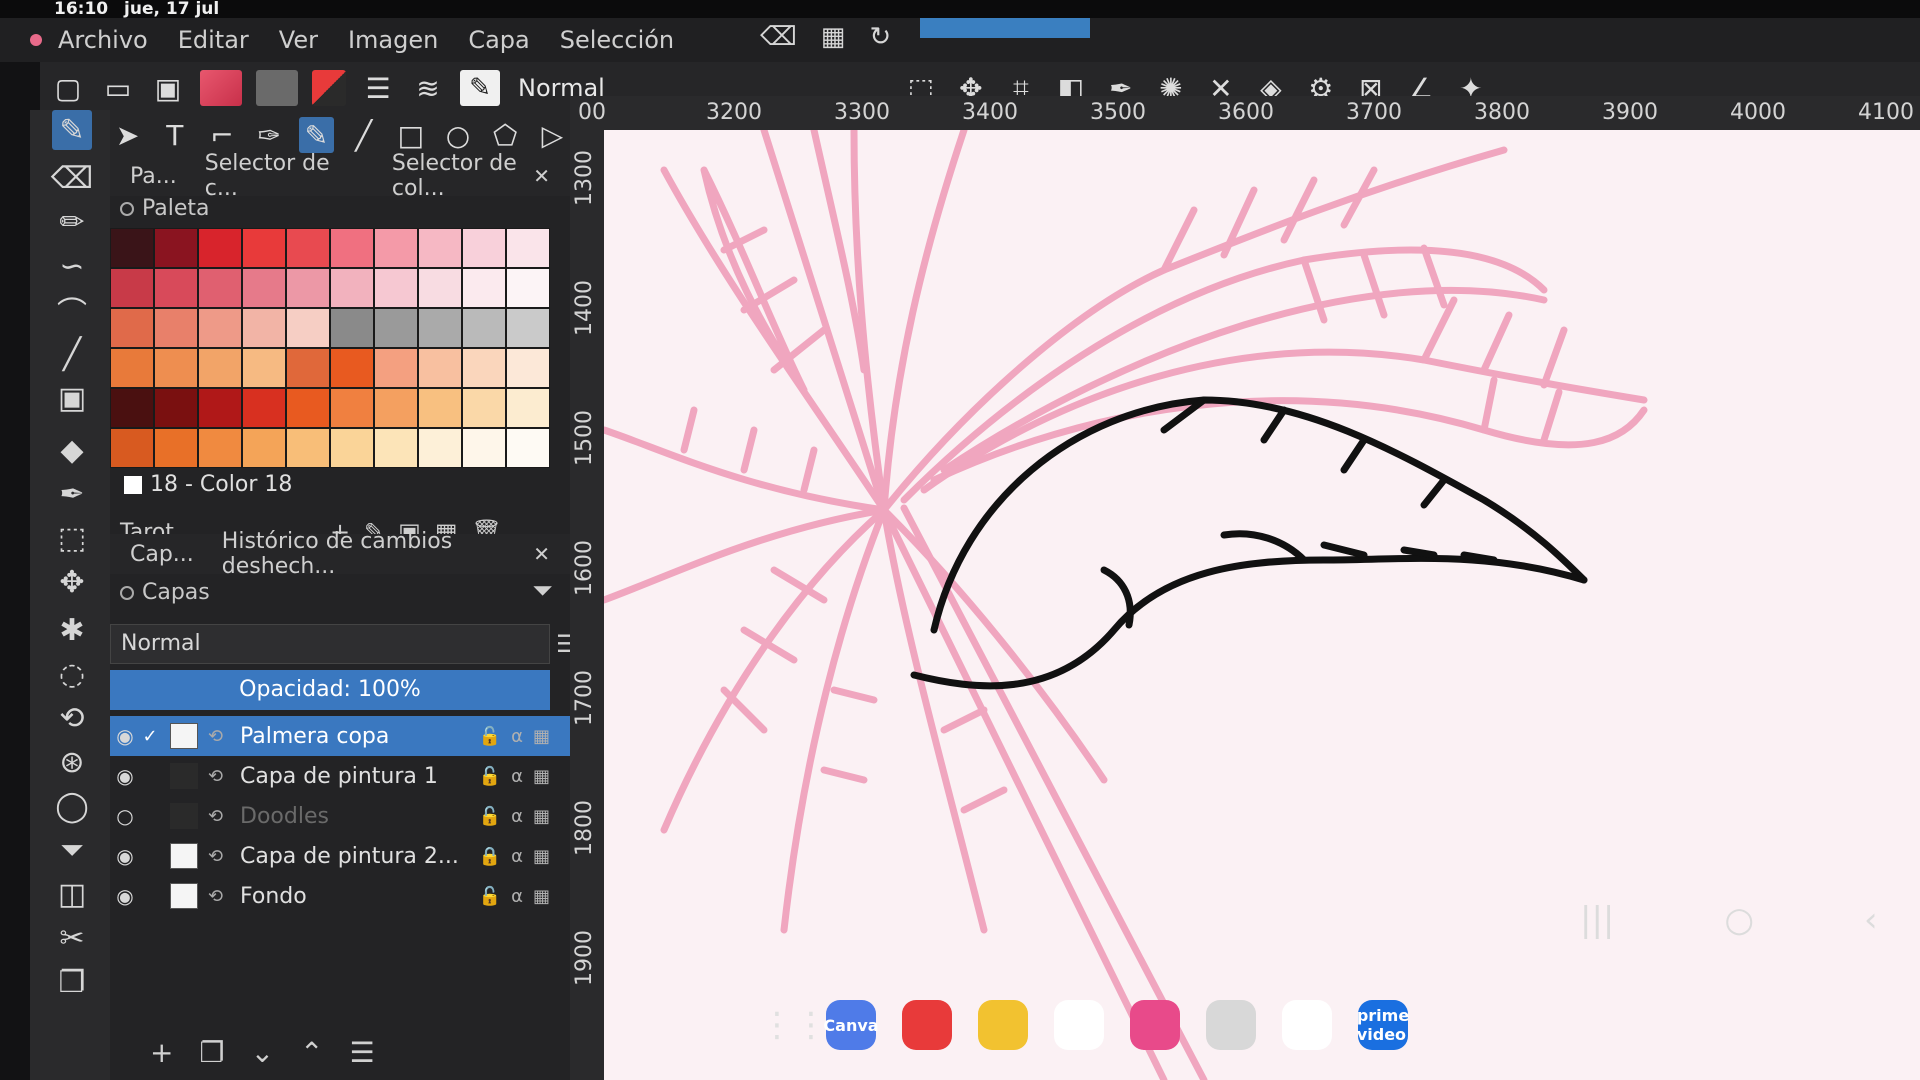 This screenshot has width=1920, height=1080. I want to click on move-layer-up-icon: ⌃, so click(311, 1052).